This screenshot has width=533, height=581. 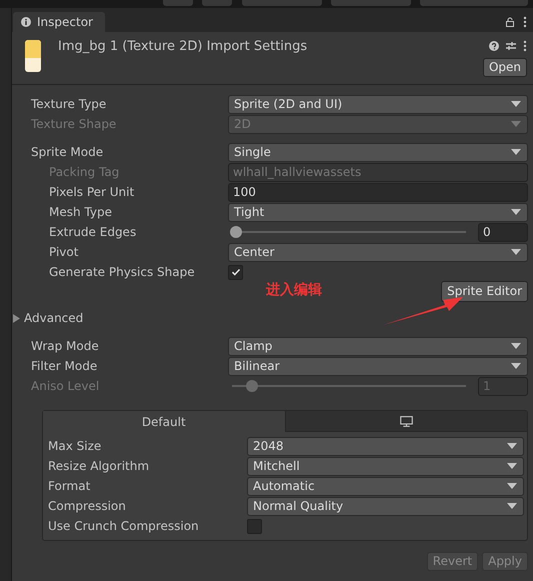 What do you see at coordinates (99, 466) in the screenshot?
I see `field-label: Resize Algorithm` at bounding box center [99, 466].